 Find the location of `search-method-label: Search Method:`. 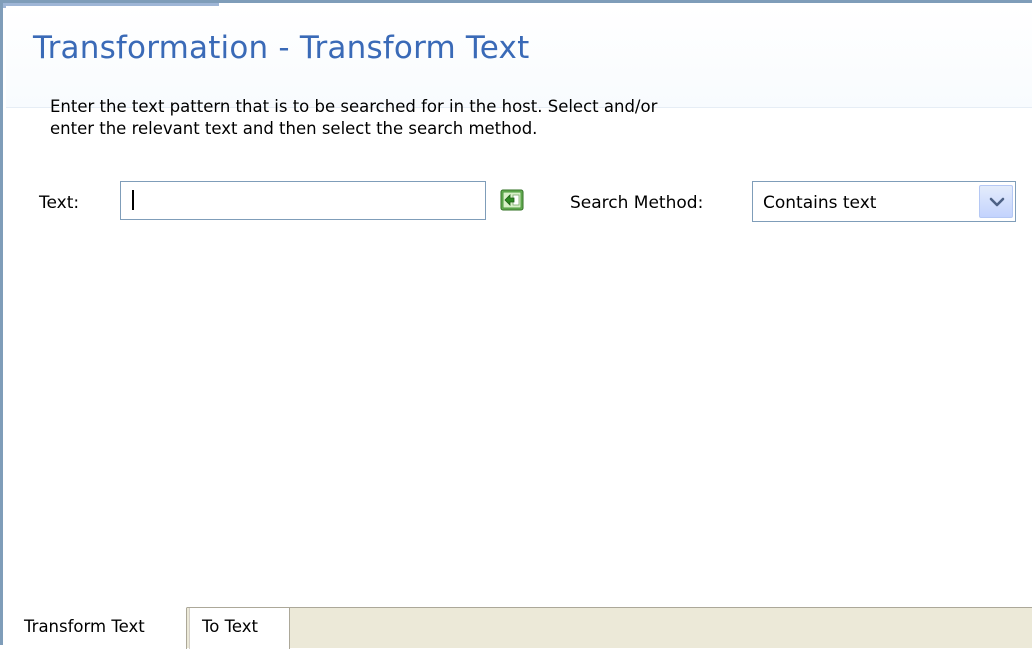

search-method-label: Search Method: is located at coordinates (637, 203).